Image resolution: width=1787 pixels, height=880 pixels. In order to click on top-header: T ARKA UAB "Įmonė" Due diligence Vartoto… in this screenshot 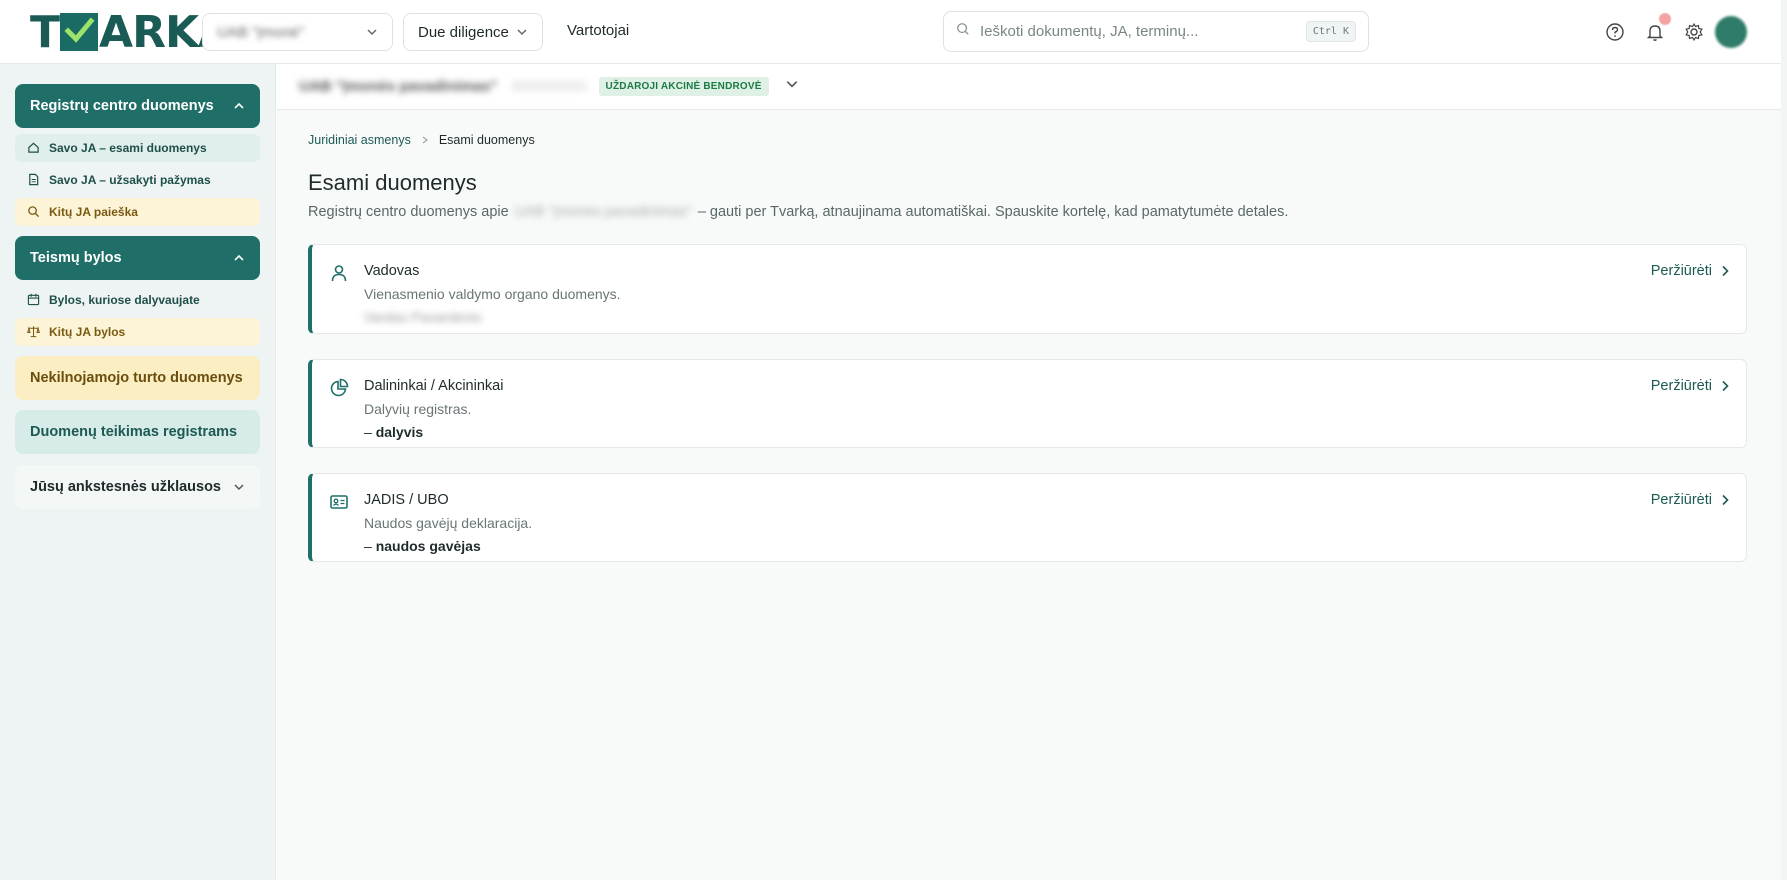, I will do `click(893, 32)`.